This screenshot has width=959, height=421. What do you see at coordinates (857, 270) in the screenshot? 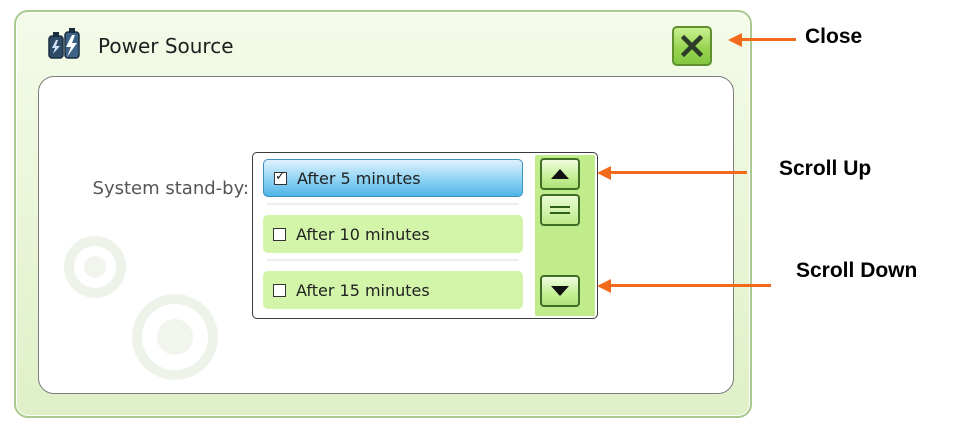
I see `scroll-down-annotation-label: Scroll Down` at bounding box center [857, 270].